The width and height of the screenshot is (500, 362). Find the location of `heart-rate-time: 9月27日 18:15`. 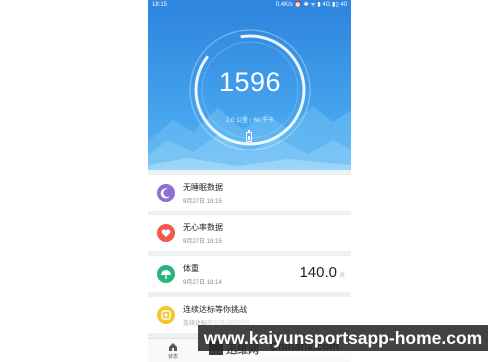

heart-rate-time: 9月27日 18:15 is located at coordinates (202, 242).